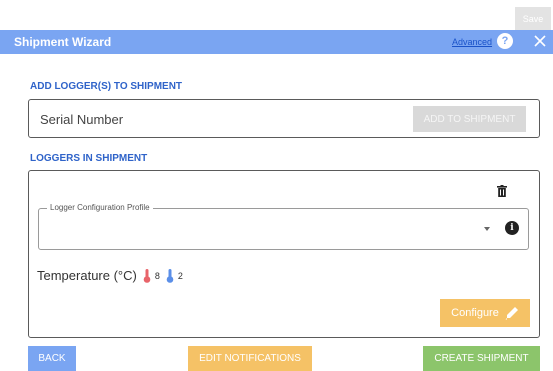 This screenshot has width=553, height=371. Describe the element at coordinates (220, 119) in the screenshot. I see `serial-number-input` at that location.